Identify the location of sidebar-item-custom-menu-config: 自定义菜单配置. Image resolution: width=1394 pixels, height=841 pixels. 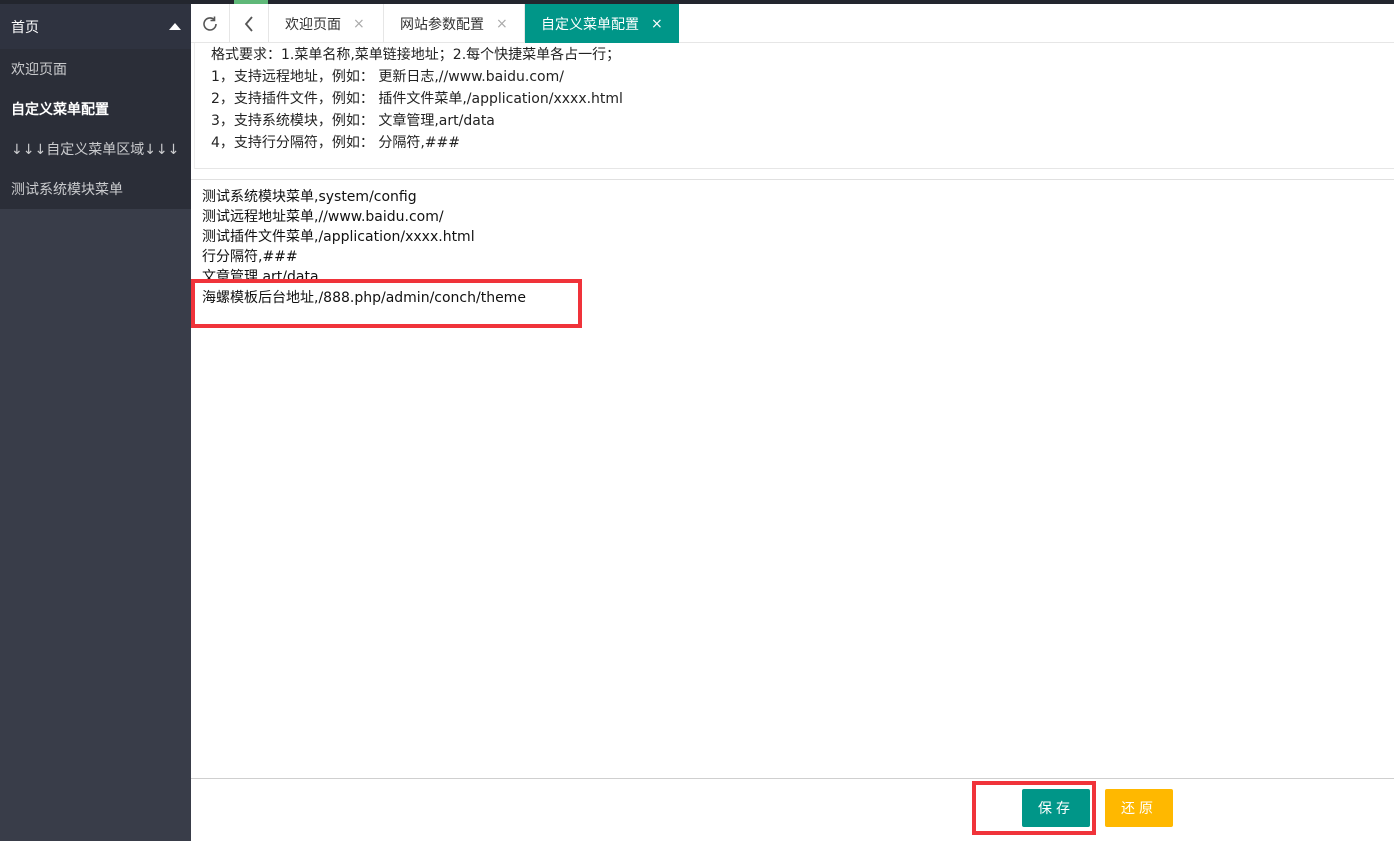
(95, 109).